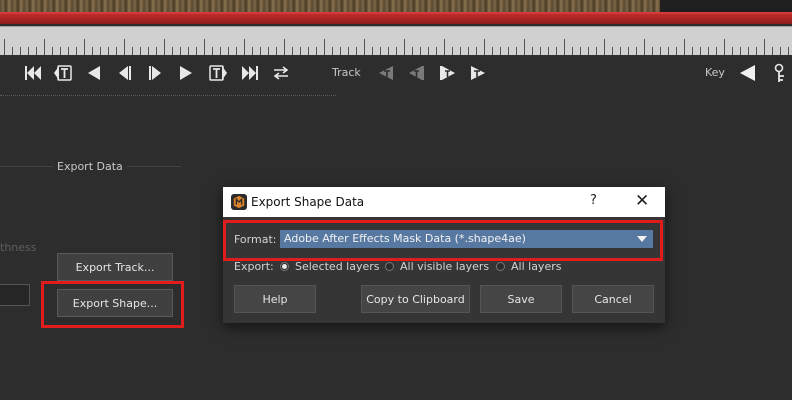 Image resolution: width=792 pixels, height=400 pixels. I want to click on radio-selected-layers, so click(284, 266).